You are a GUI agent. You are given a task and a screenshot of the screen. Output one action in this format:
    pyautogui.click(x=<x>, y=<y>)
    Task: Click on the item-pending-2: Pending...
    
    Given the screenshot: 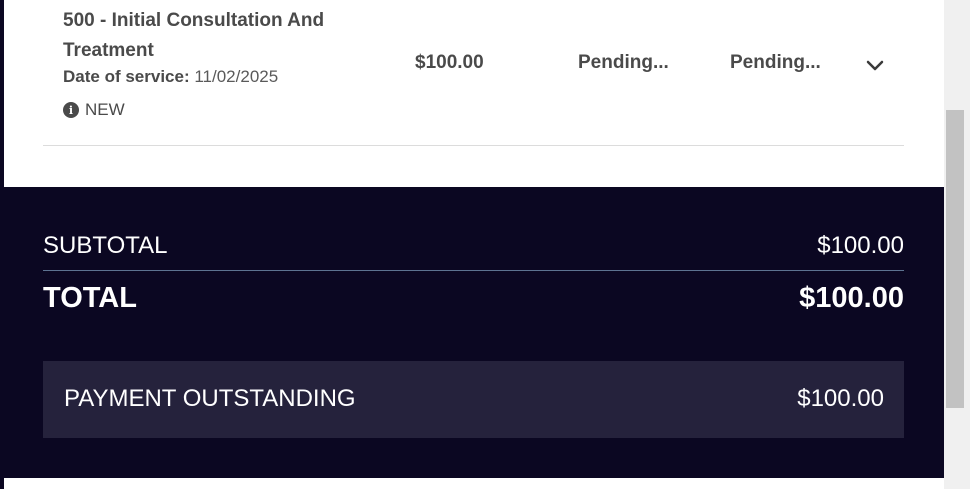 What is the action you would take?
    pyautogui.click(x=775, y=62)
    